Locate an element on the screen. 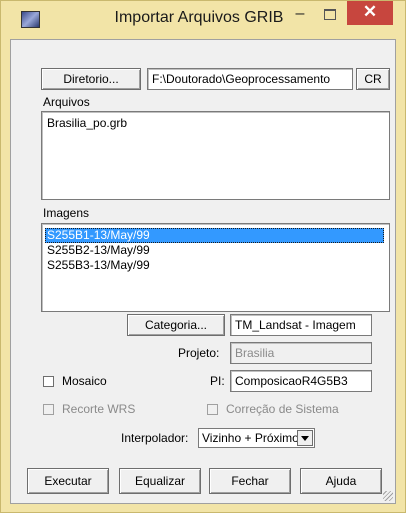 This screenshot has width=406, height=513. mosaico-checkbox is located at coordinates (48, 381).